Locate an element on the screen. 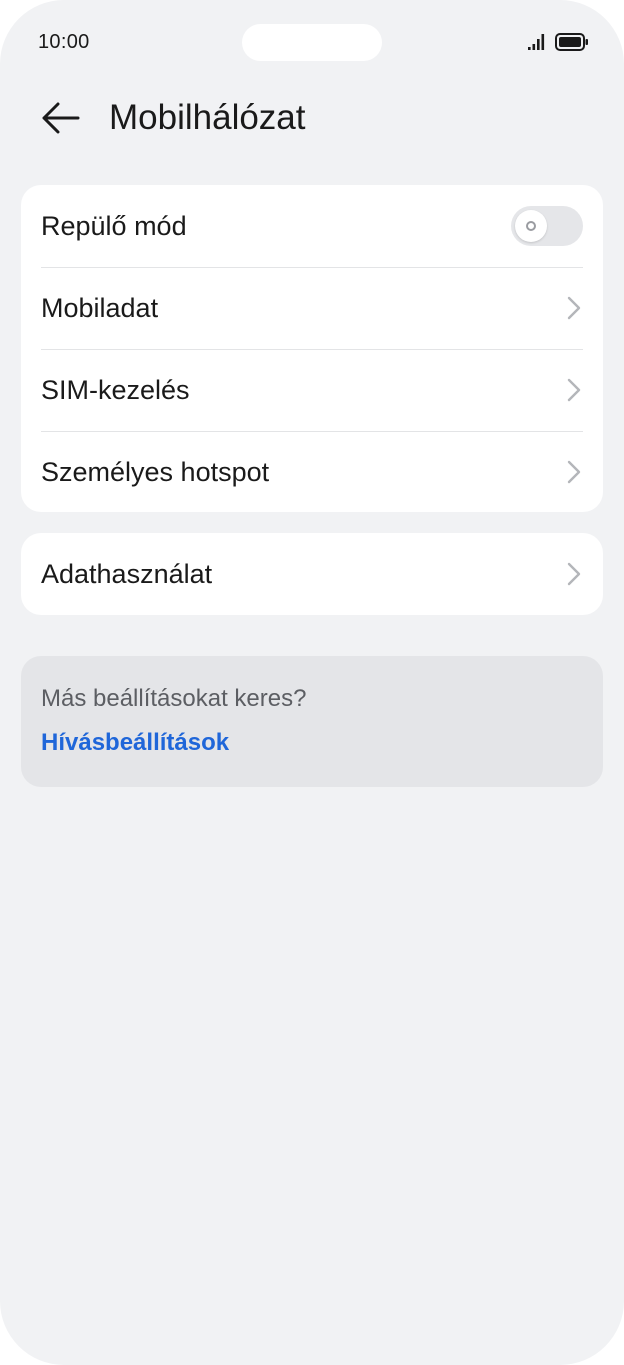  airplane-mode-label: Repülő mód is located at coordinates (114, 225).